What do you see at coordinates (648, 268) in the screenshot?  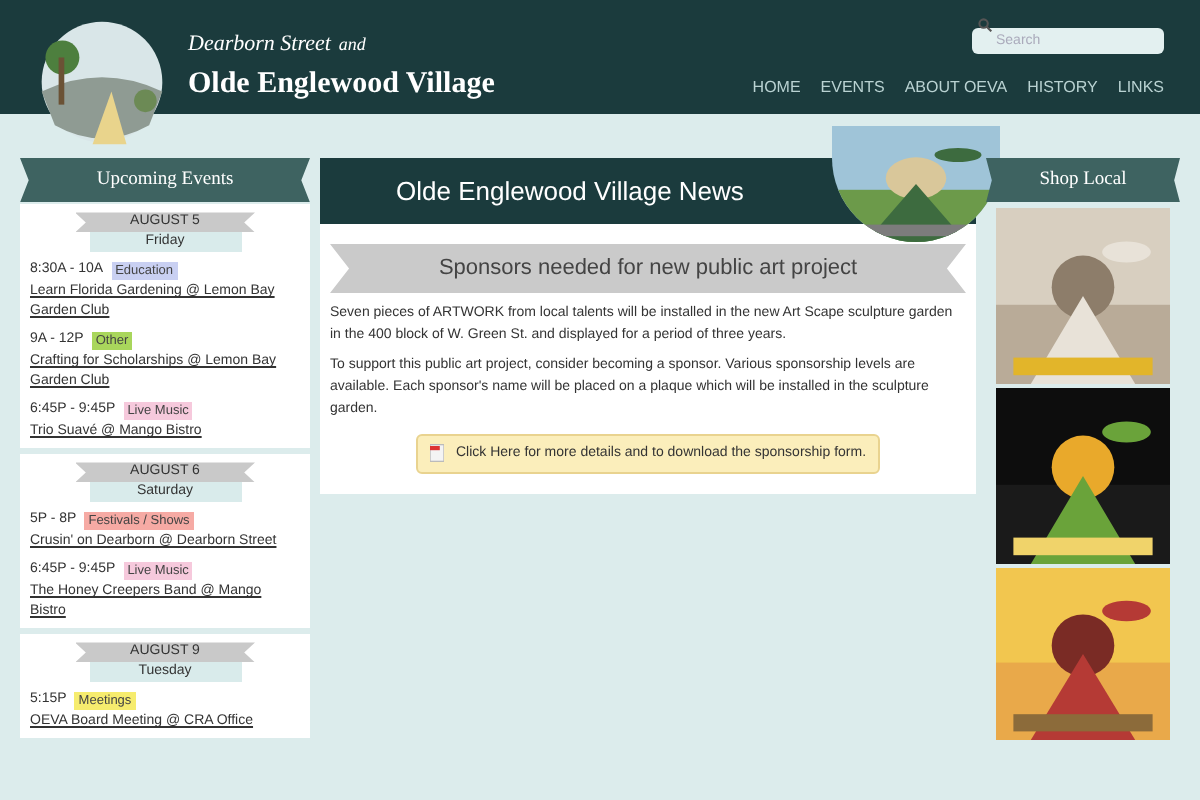 I see `headline-banner: Sponsors needed for new public art project` at bounding box center [648, 268].